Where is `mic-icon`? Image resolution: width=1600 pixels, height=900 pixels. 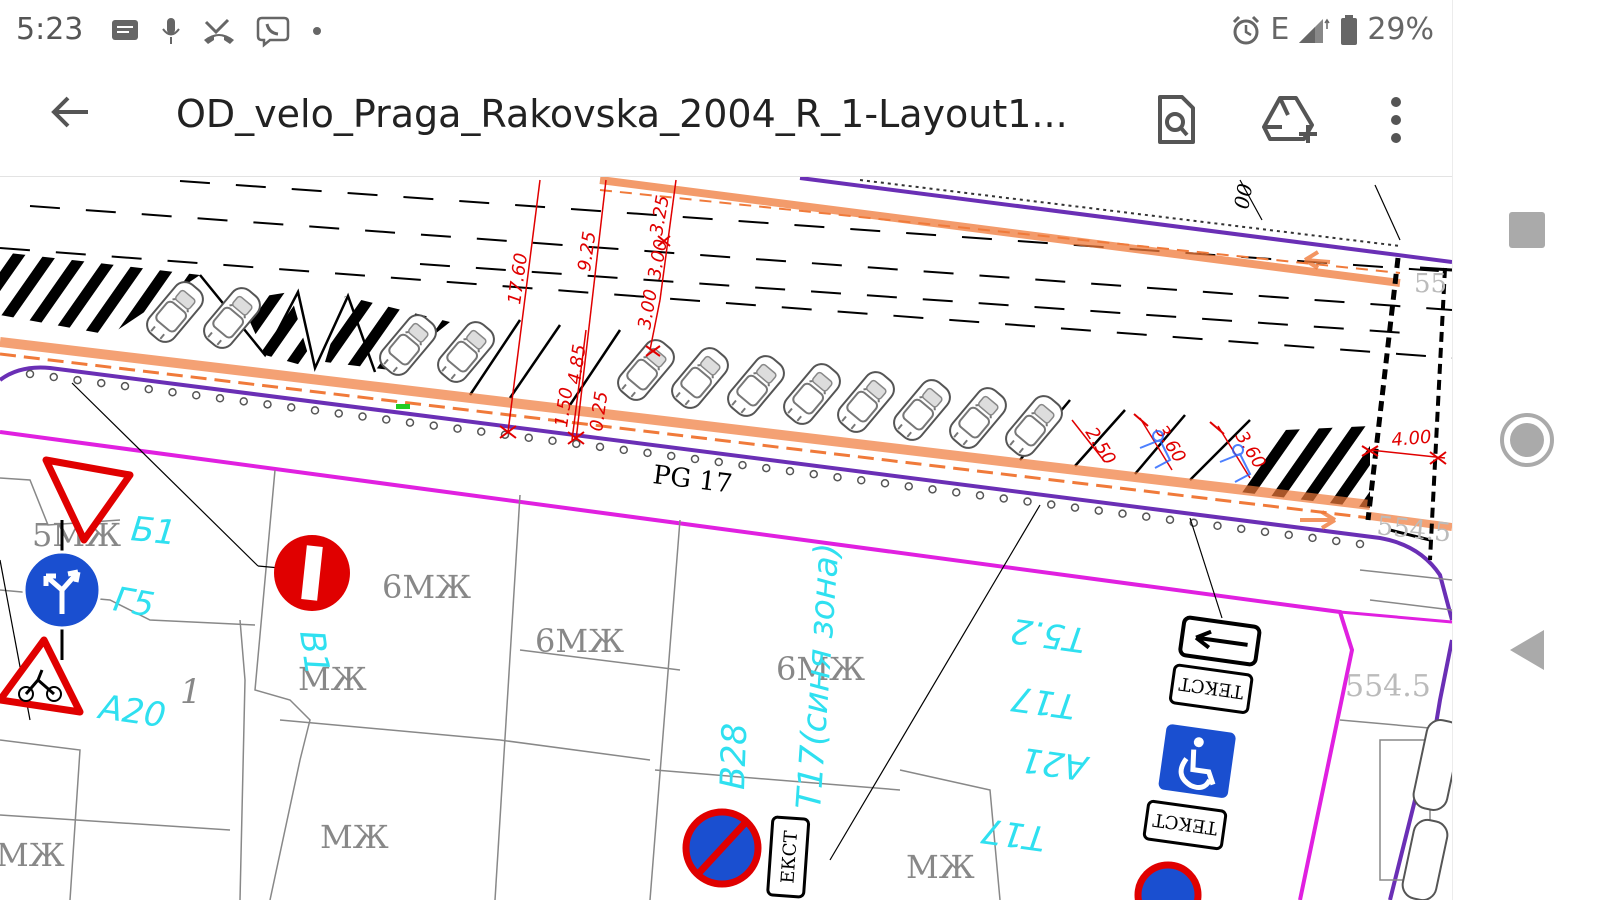 mic-icon is located at coordinates (171, 31).